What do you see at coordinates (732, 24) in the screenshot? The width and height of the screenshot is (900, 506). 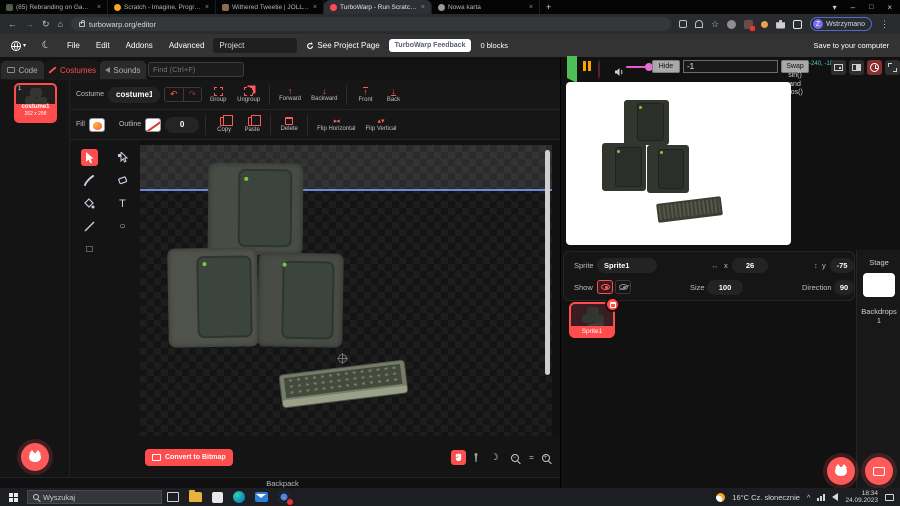 I see `camera-extension-icon` at bounding box center [732, 24].